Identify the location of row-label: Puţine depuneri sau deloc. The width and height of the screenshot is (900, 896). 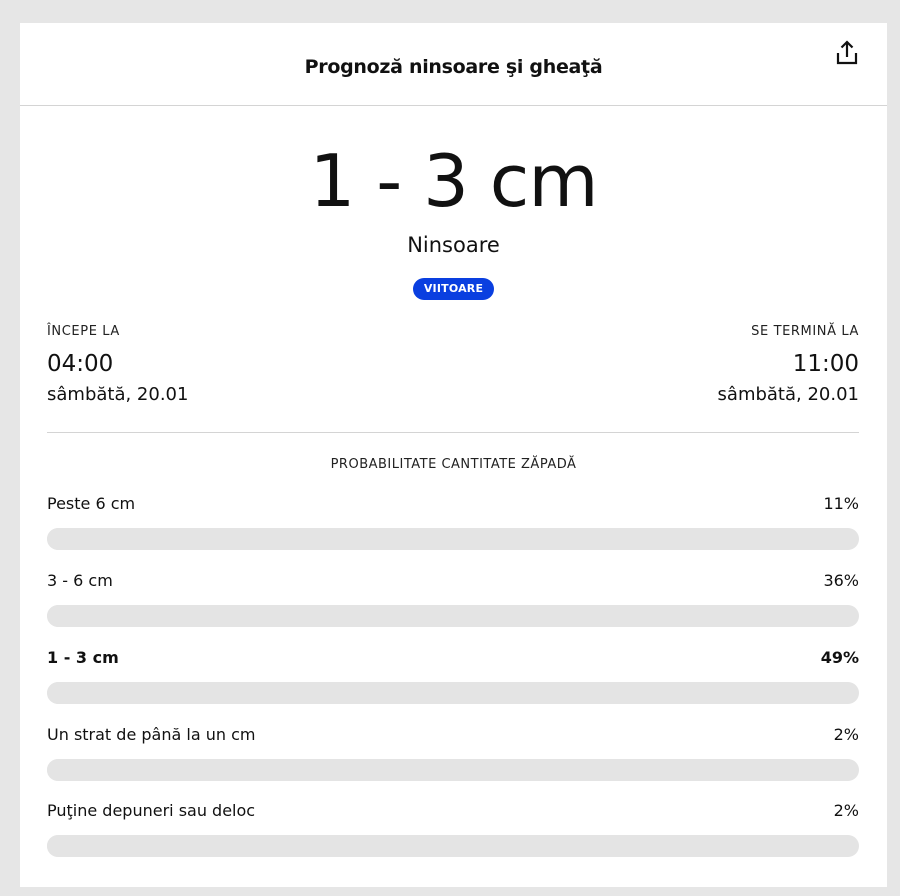
(151, 810).